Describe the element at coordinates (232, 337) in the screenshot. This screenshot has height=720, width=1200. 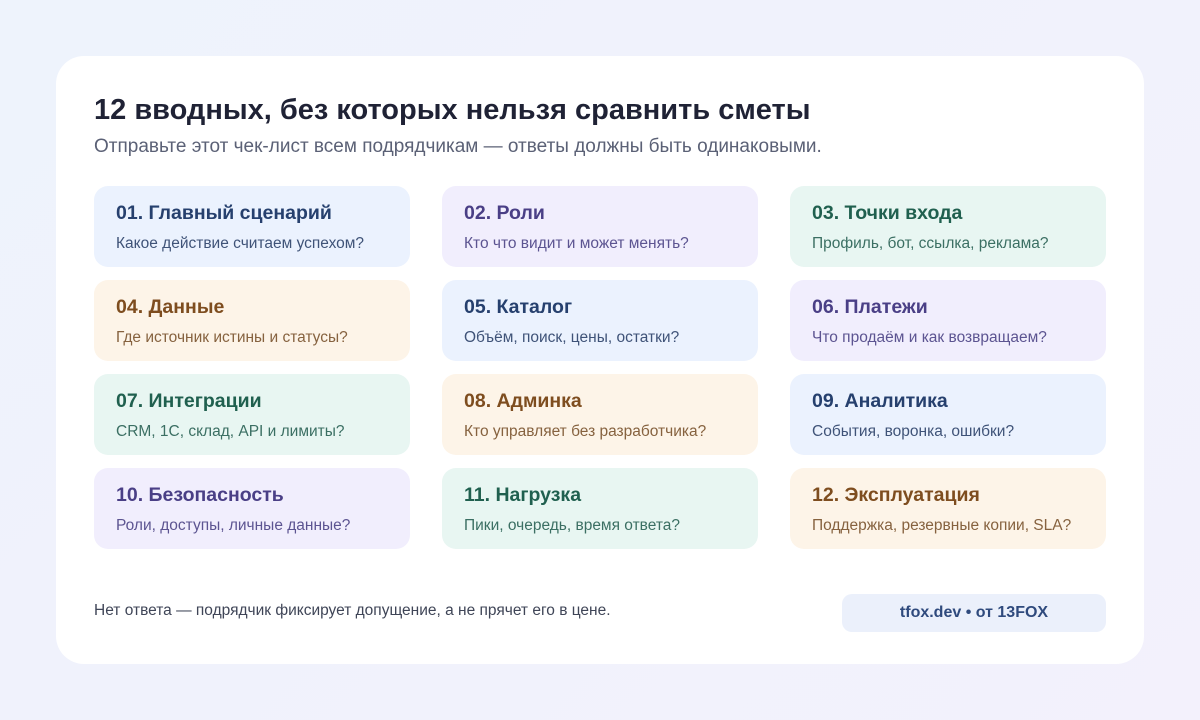
I see `item-description: Где источник истины и статусы?` at that location.